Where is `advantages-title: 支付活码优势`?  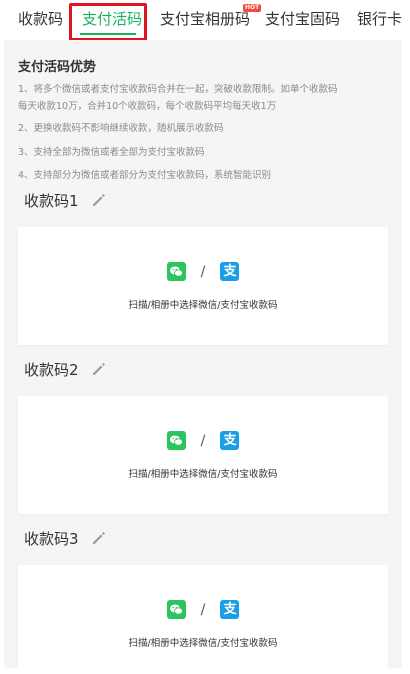
advantages-title: 支付活码优势 is located at coordinates (57, 67).